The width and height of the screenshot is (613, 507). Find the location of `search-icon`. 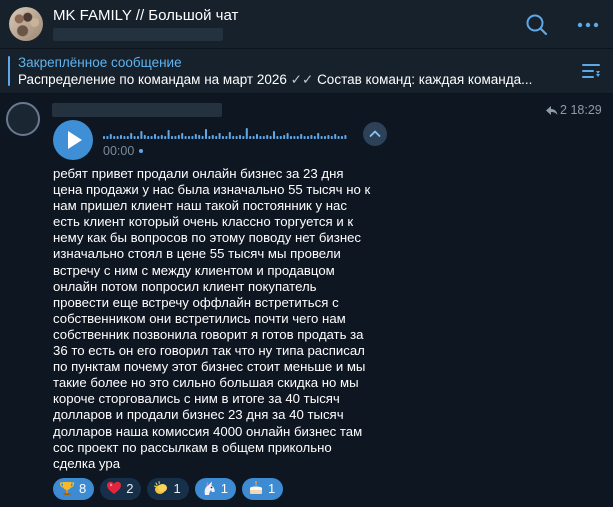

search-icon is located at coordinates (537, 25).